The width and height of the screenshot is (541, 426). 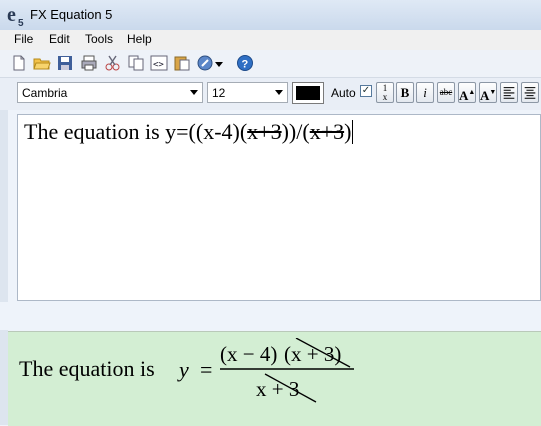 I want to click on menu-edit: Edit, so click(x=59, y=39).